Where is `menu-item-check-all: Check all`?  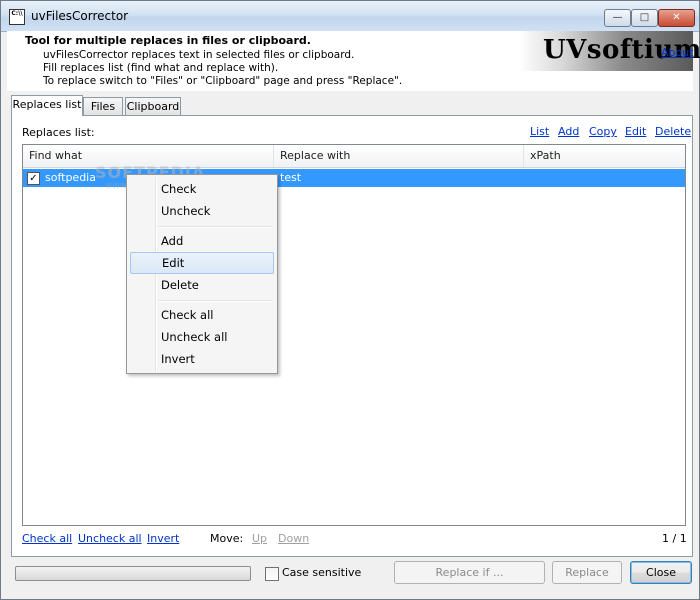
menu-item-check-all: Check all is located at coordinates (202, 315).